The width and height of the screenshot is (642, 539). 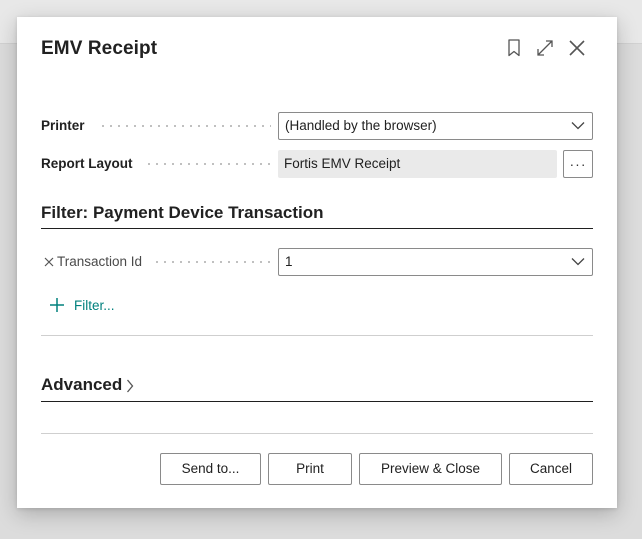 I want to click on advanced-label: Advanced, so click(x=82, y=384).